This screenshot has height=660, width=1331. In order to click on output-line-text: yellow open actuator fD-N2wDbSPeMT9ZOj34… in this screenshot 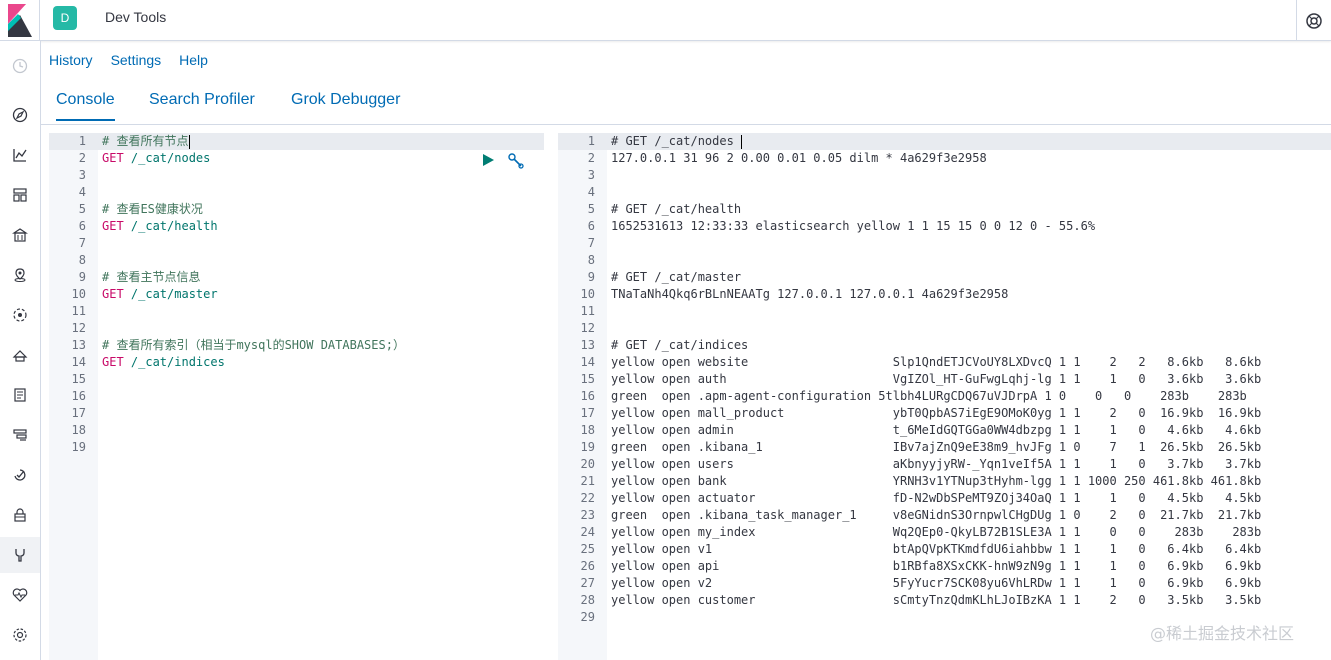, I will do `click(936, 498)`.